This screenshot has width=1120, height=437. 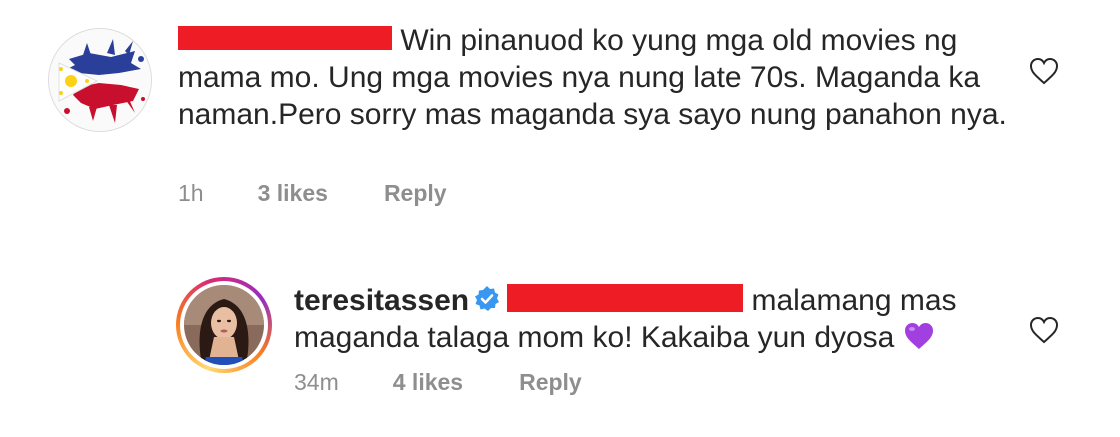 I want to click on profile-photo-icon, so click(x=224, y=325).